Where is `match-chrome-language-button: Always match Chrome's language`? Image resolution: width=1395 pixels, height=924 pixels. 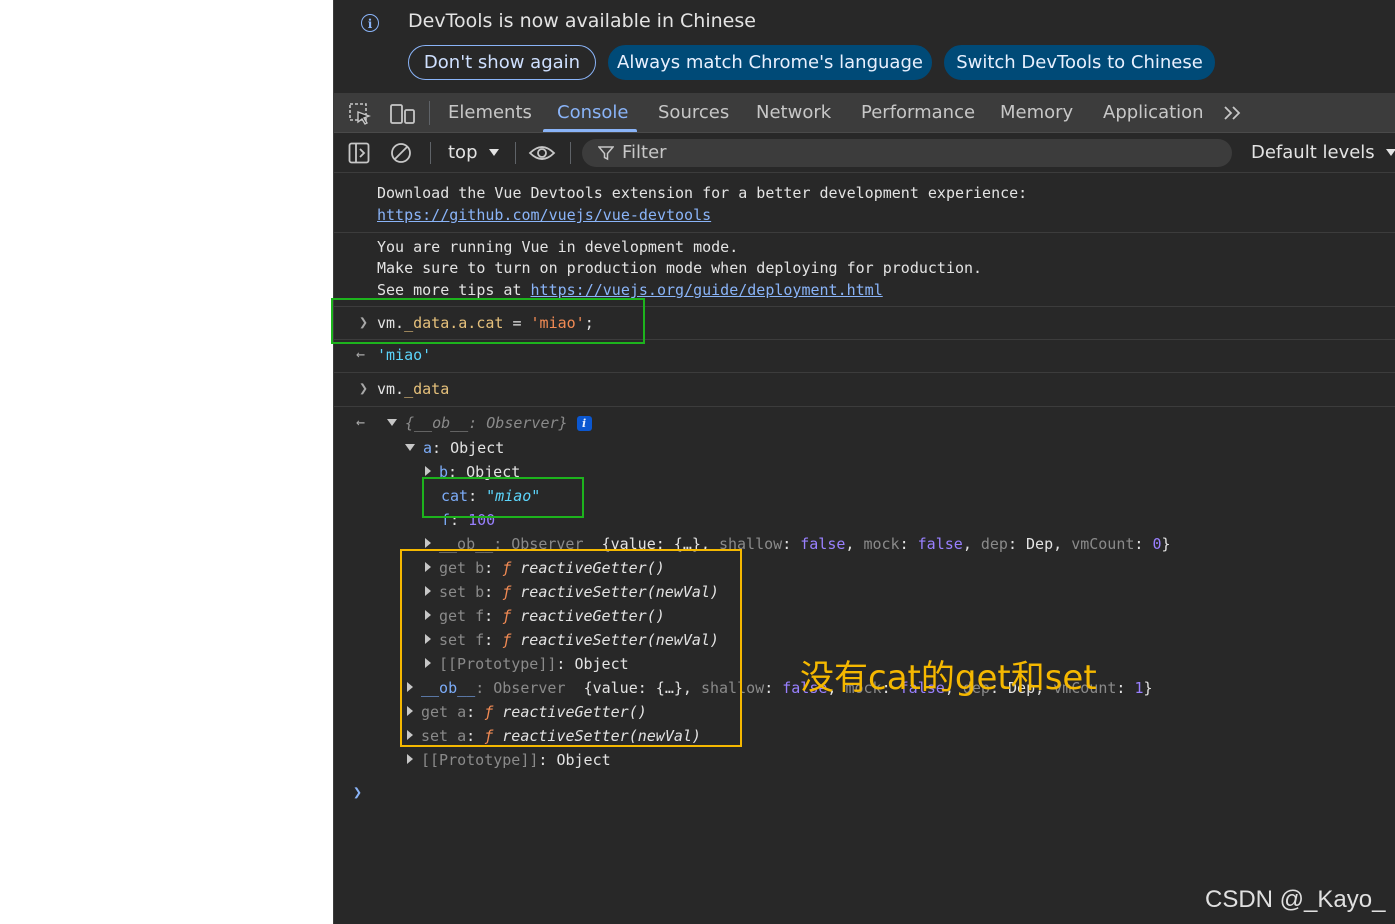 match-chrome-language-button: Always match Chrome's language is located at coordinates (770, 62).